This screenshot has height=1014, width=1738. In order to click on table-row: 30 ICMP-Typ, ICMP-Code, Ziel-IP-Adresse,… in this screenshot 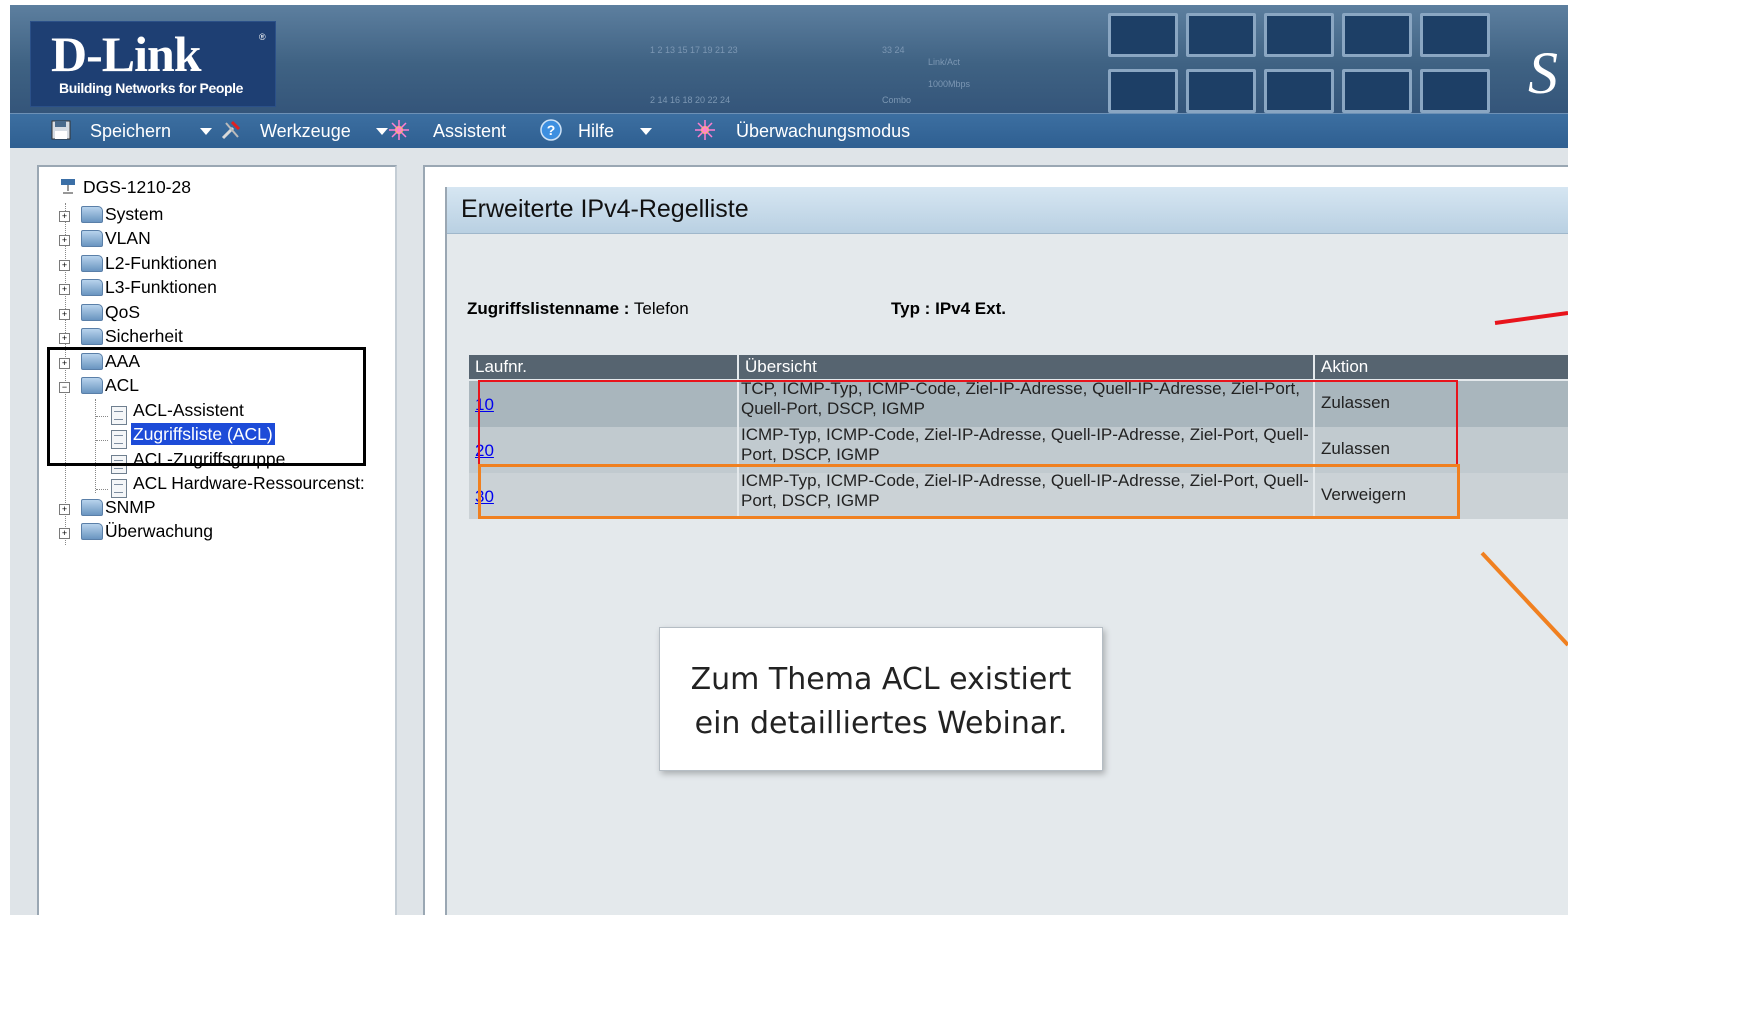, I will do `click(1018, 495)`.